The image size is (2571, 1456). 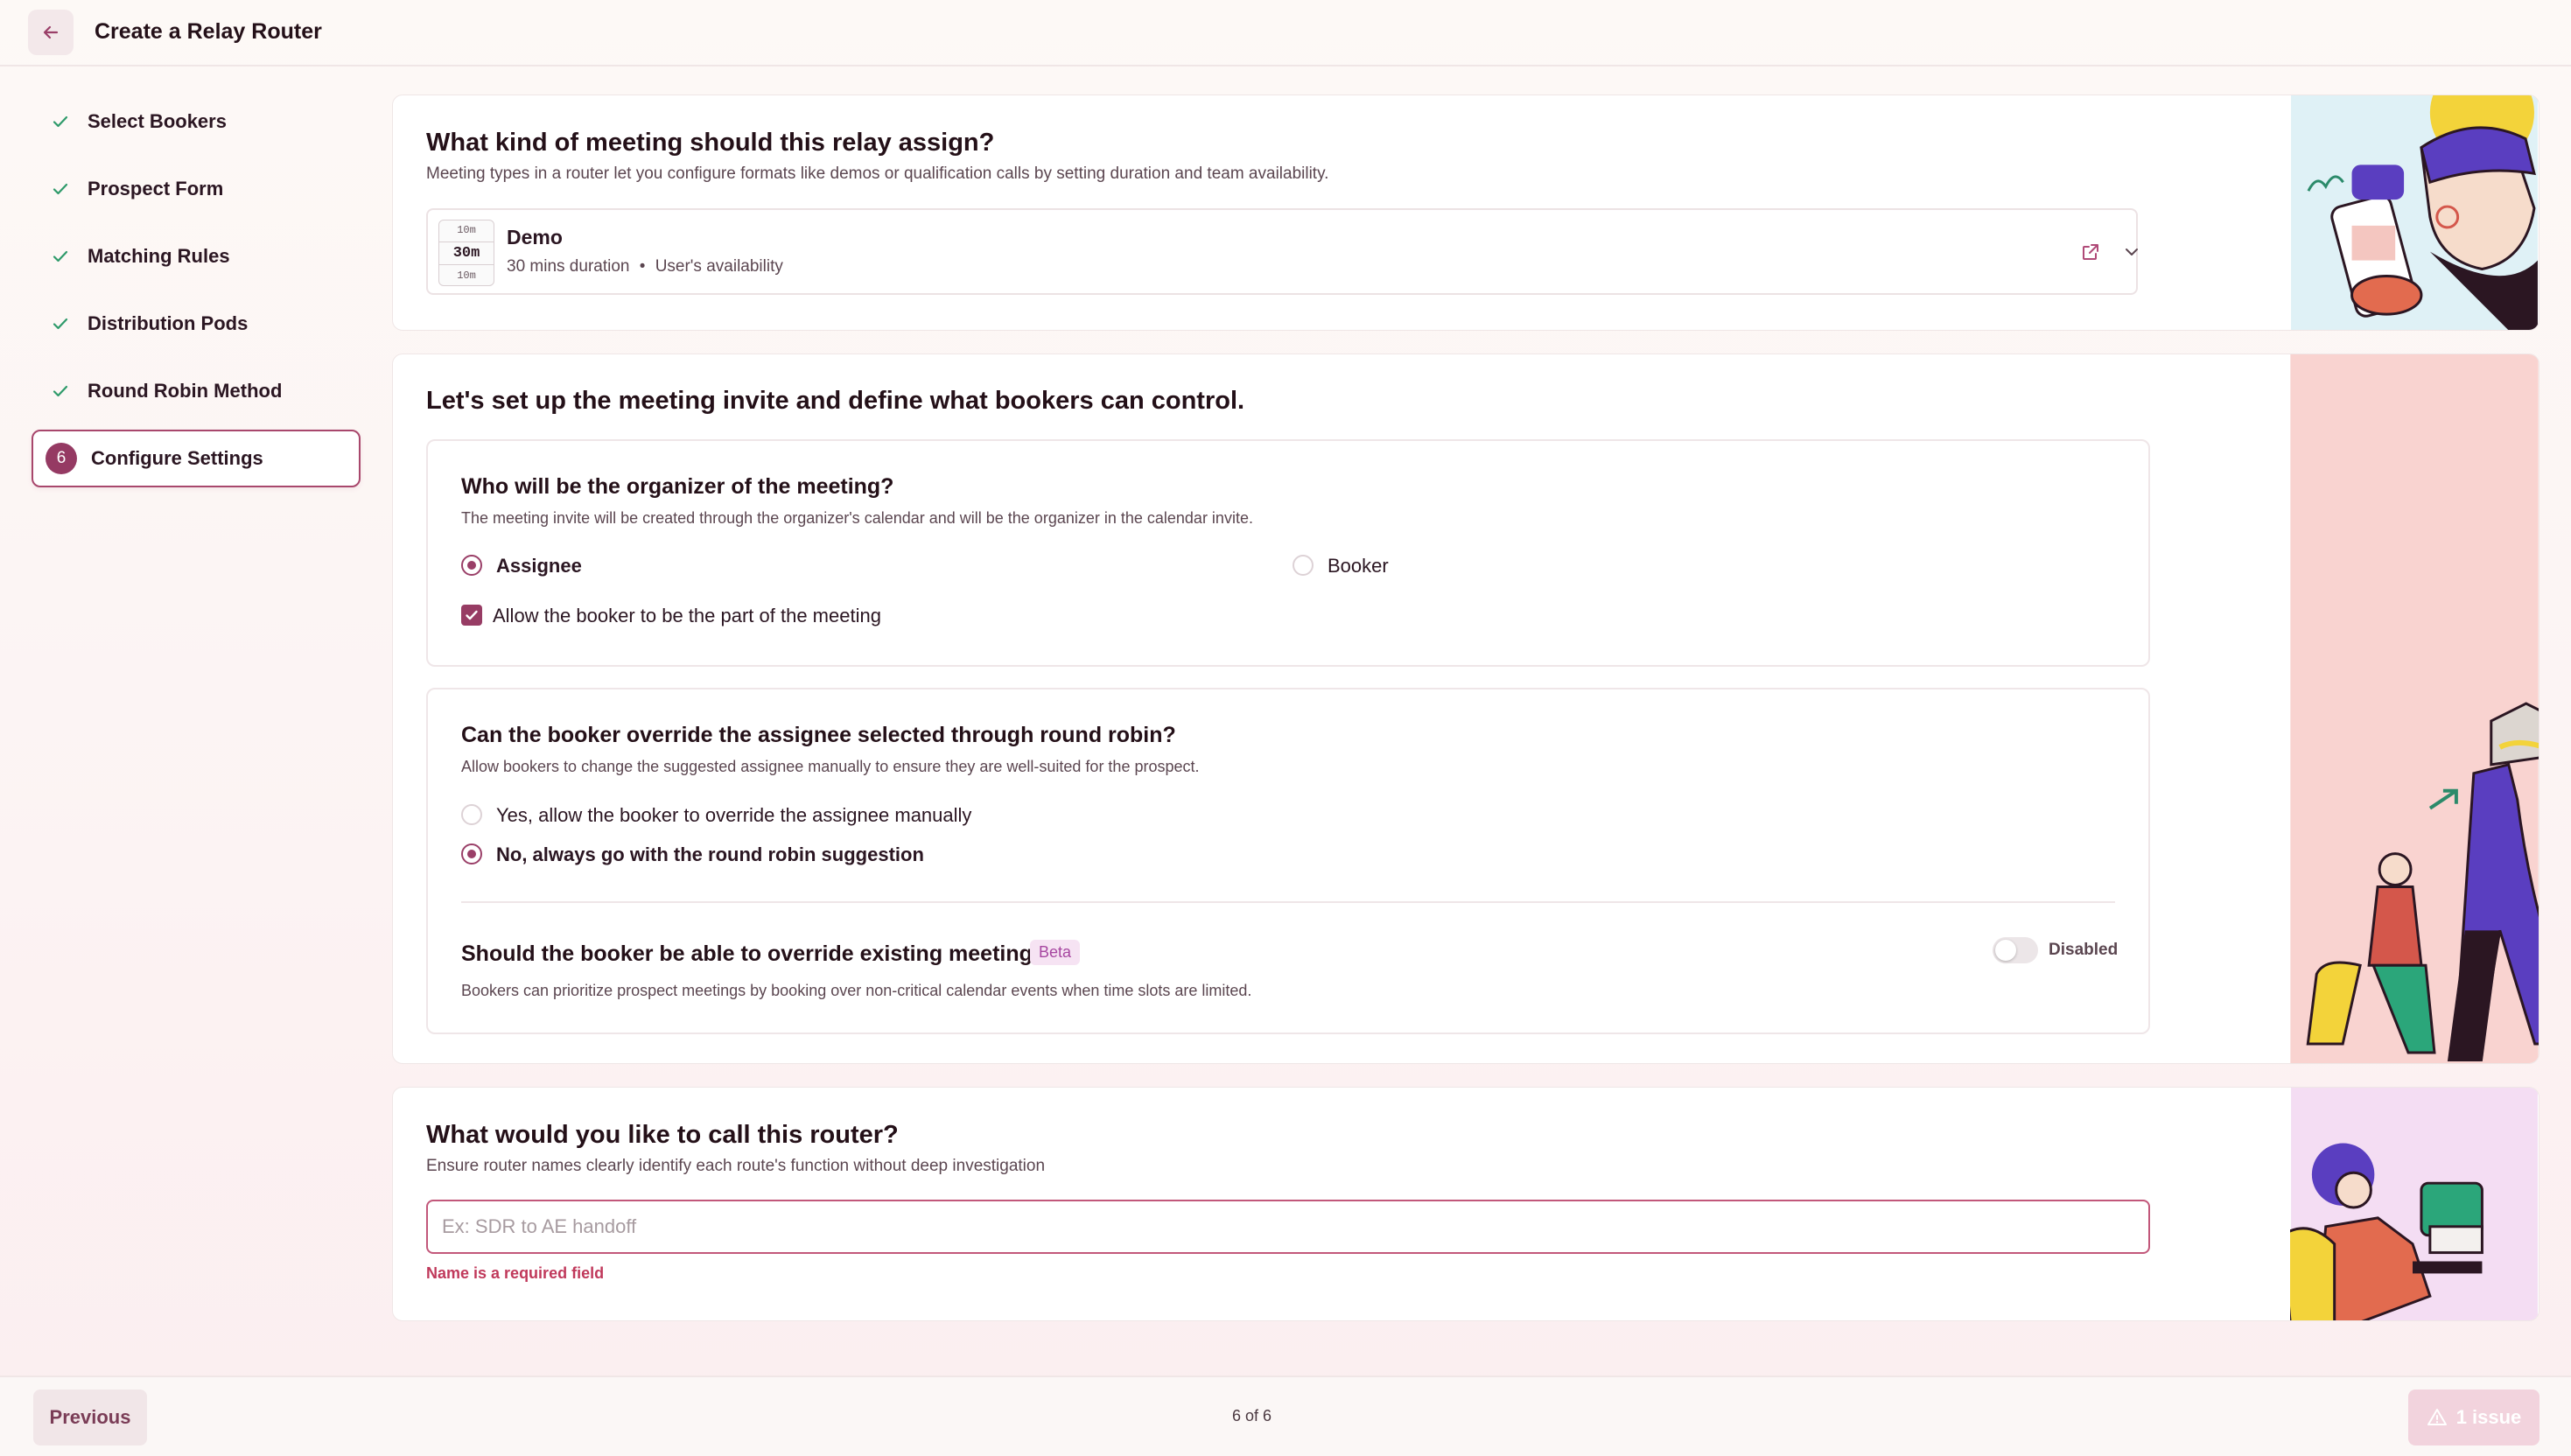 What do you see at coordinates (2414, 212) in the screenshot?
I see `meeting-illustration` at bounding box center [2414, 212].